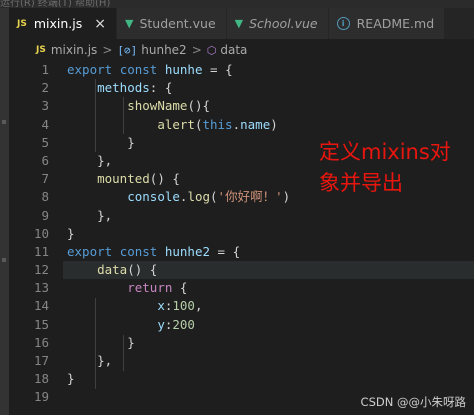  I want to click on code-line-16: }, so click(131, 342).